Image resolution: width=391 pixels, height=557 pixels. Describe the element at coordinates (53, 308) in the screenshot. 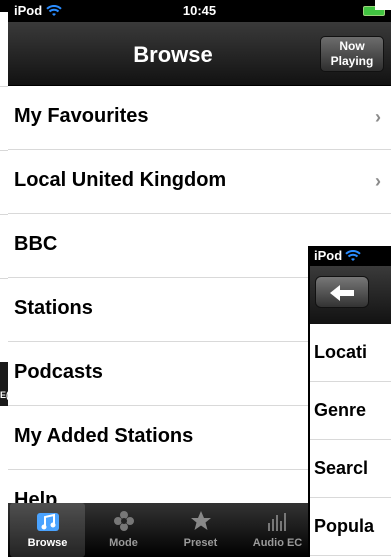

I see `list-item-label: Stations` at that location.